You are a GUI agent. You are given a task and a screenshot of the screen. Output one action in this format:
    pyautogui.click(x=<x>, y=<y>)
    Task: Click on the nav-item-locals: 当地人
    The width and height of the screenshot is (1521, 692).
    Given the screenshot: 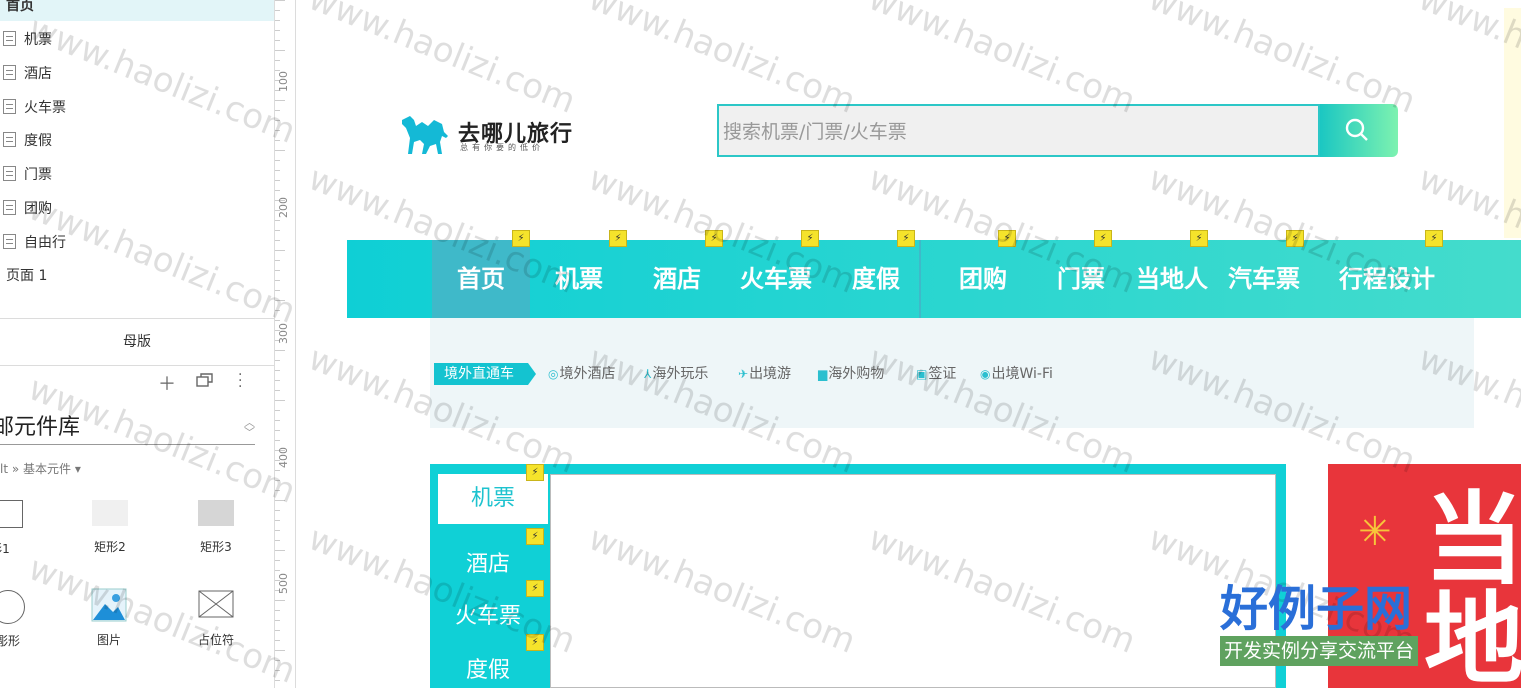 What is the action you would take?
    pyautogui.click(x=1172, y=279)
    